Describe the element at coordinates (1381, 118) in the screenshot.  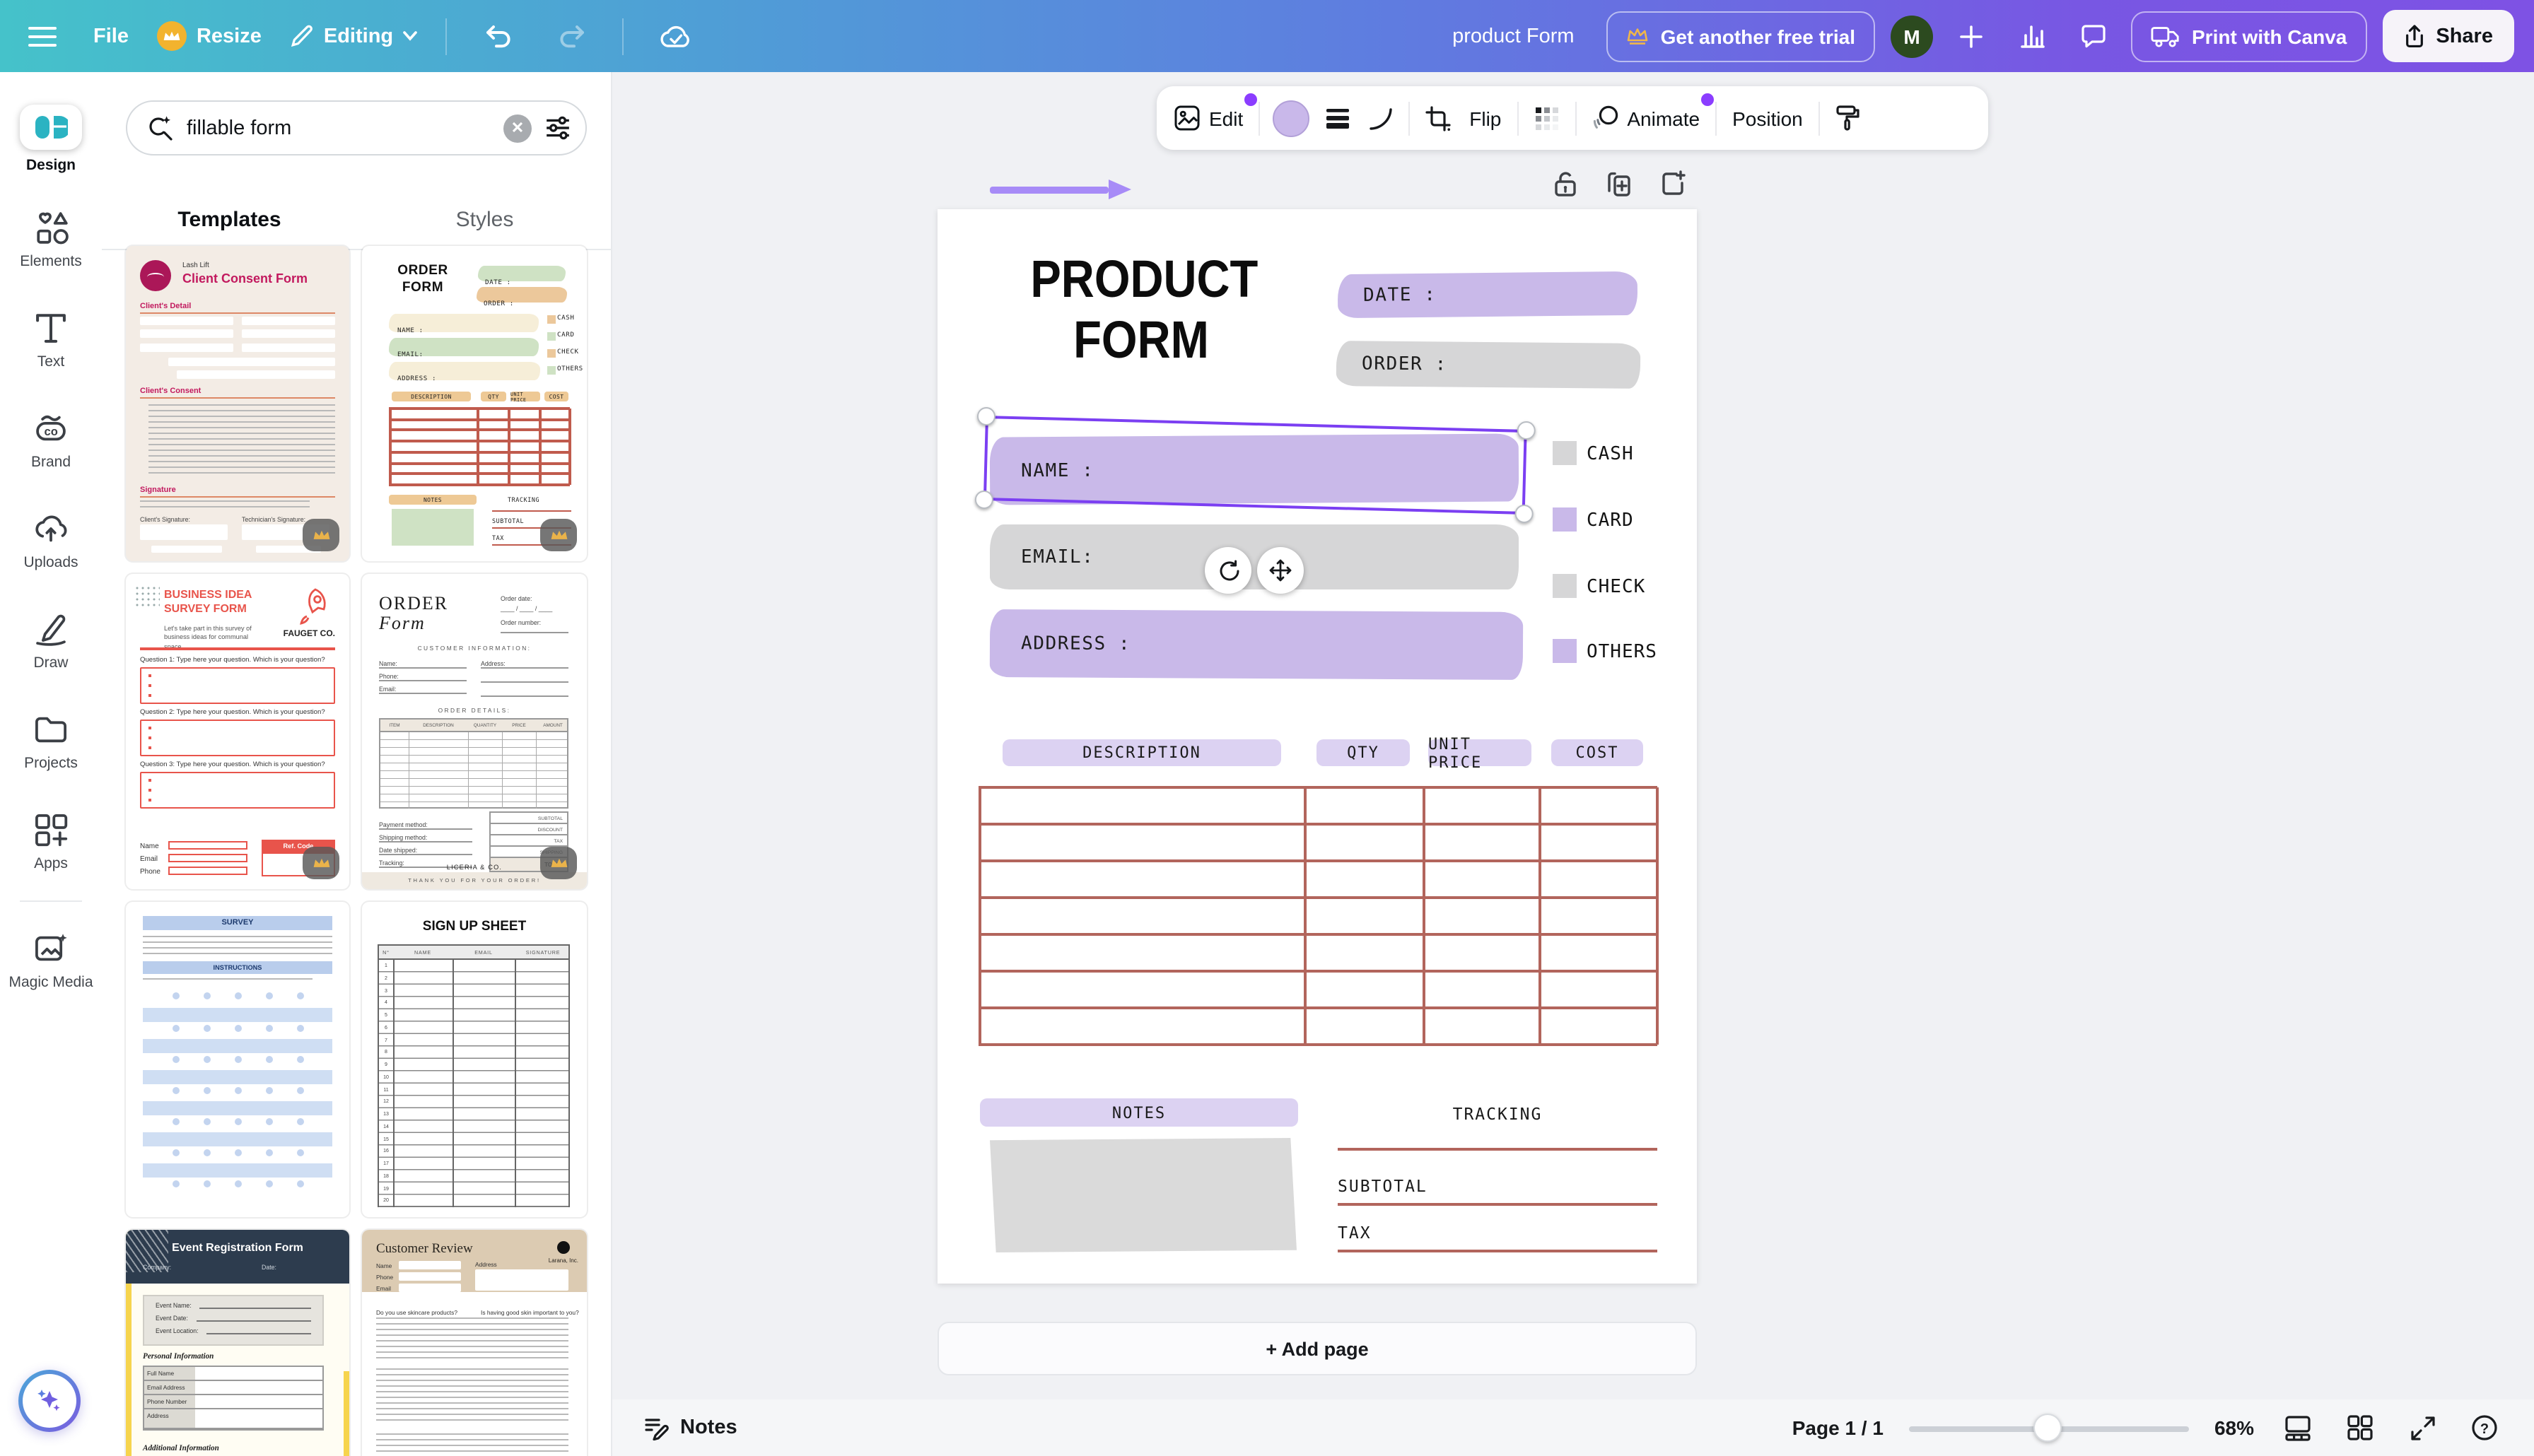
I see `line-curve-button` at that location.